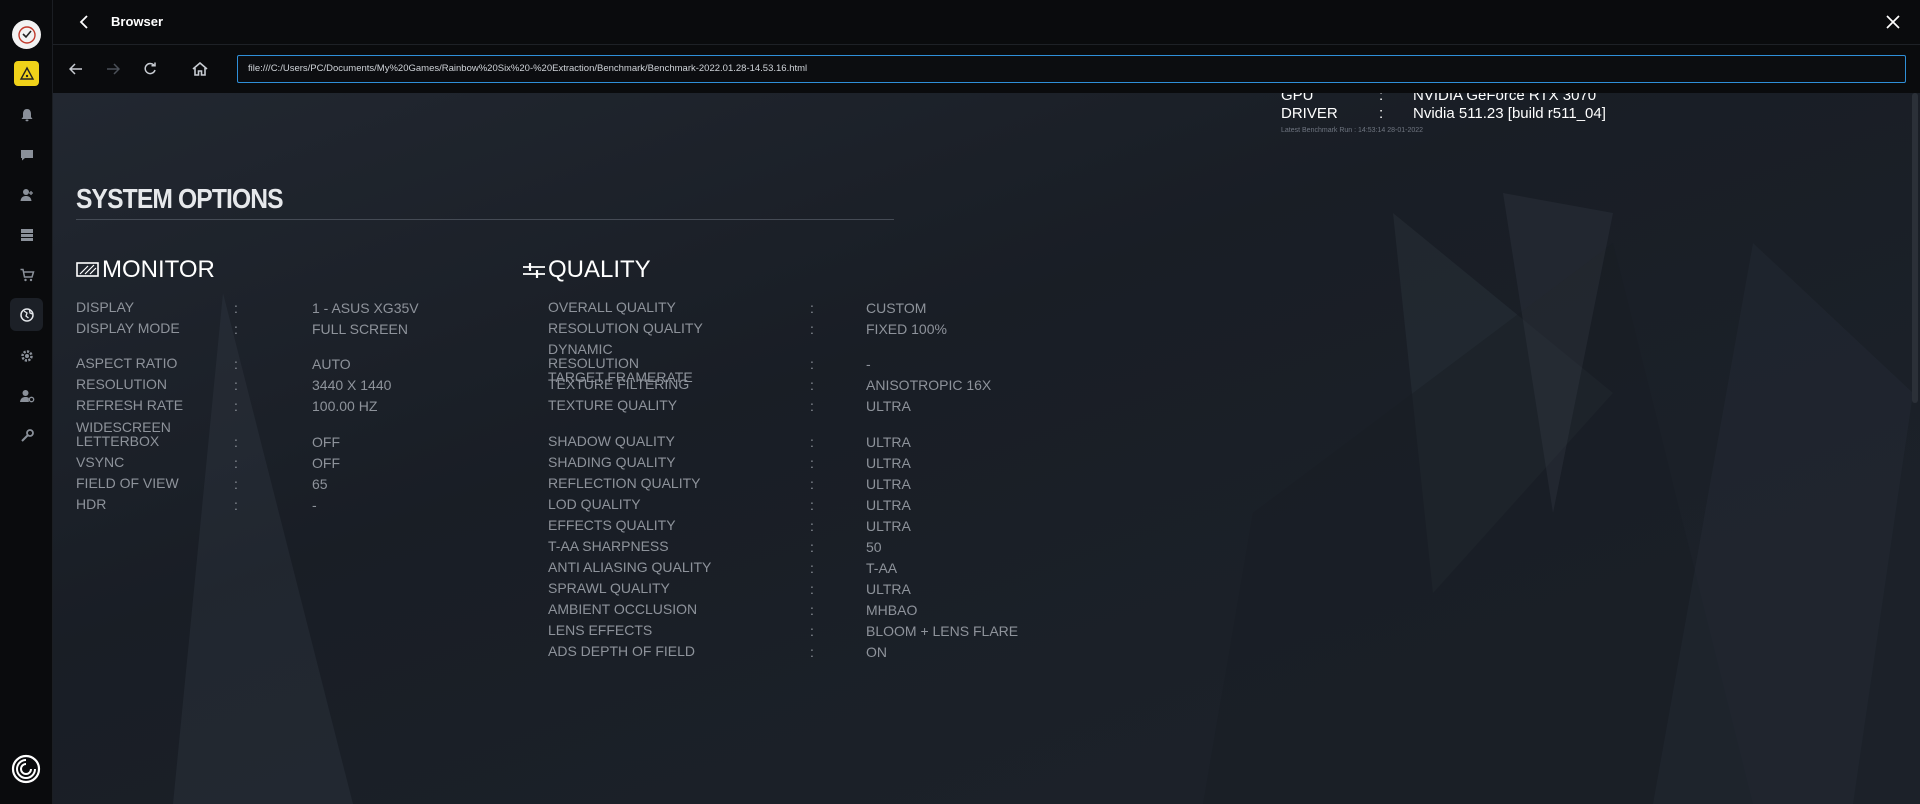 The image size is (1920, 804). I want to click on setting-label: AMBIENT OCCLUSION, so click(623, 609).